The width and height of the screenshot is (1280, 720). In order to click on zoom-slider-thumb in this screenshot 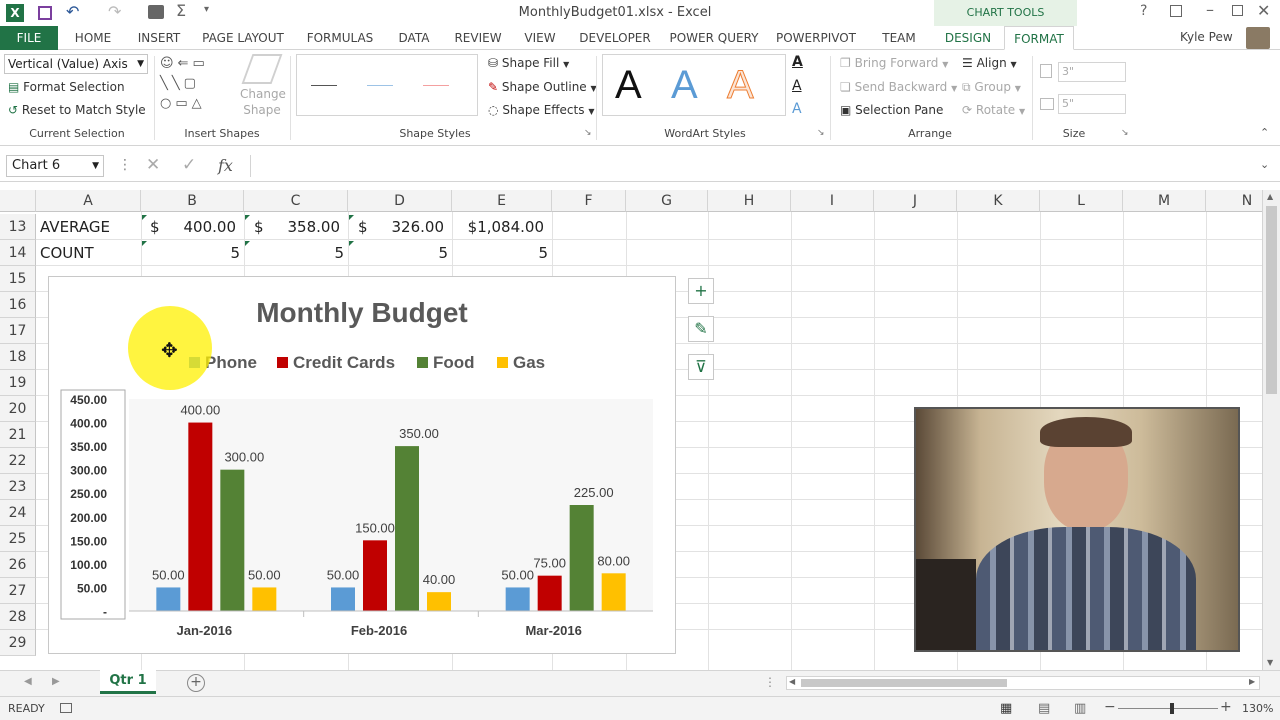, I will do `click(1172, 708)`.